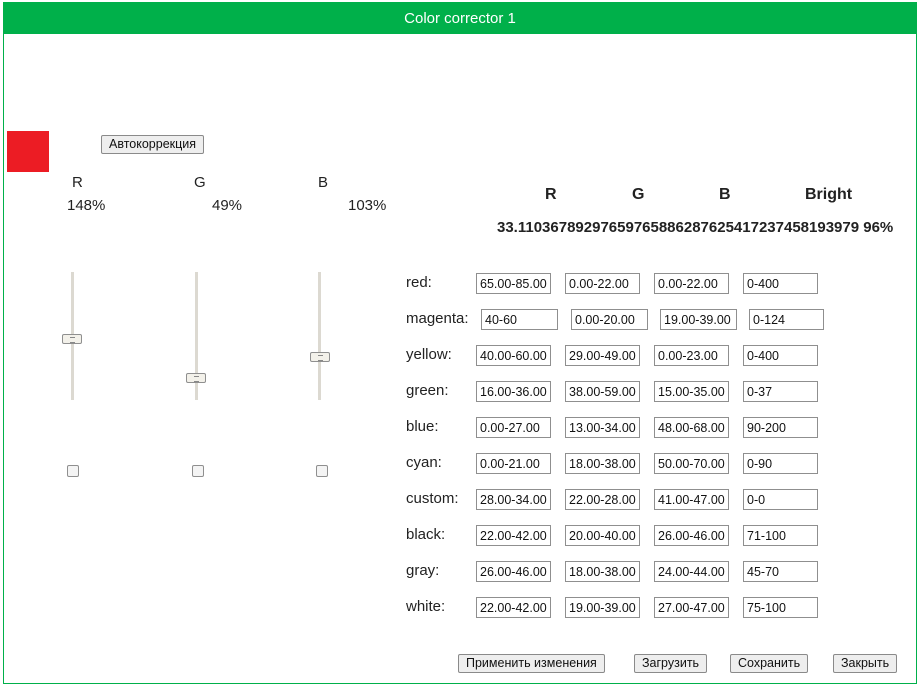 Image resolution: width=922 pixels, height=688 pixels. What do you see at coordinates (429, 354) in the screenshot?
I see `row-label: yellow:` at bounding box center [429, 354].